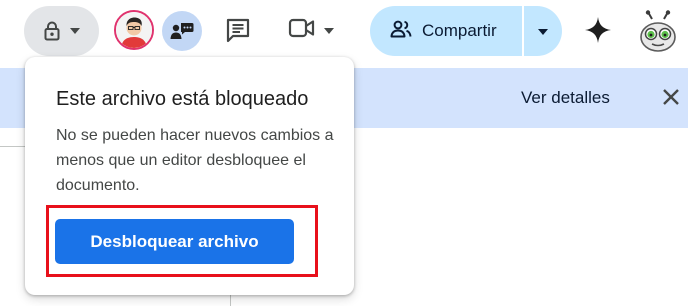 The image size is (688, 306). Describe the element at coordinates (565, 98) in the screenshot. I see `view-details-link: Ver detalles` at that location.